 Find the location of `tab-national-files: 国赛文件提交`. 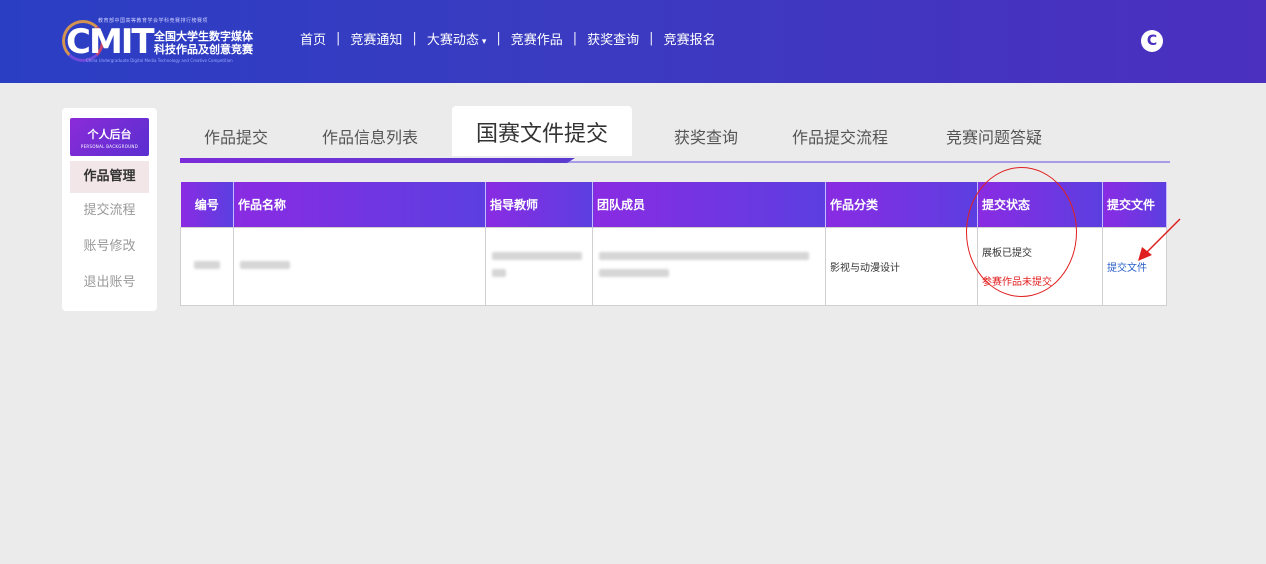

tab-national-files: 国赛文件提交 is located at coordinates (542, 131).